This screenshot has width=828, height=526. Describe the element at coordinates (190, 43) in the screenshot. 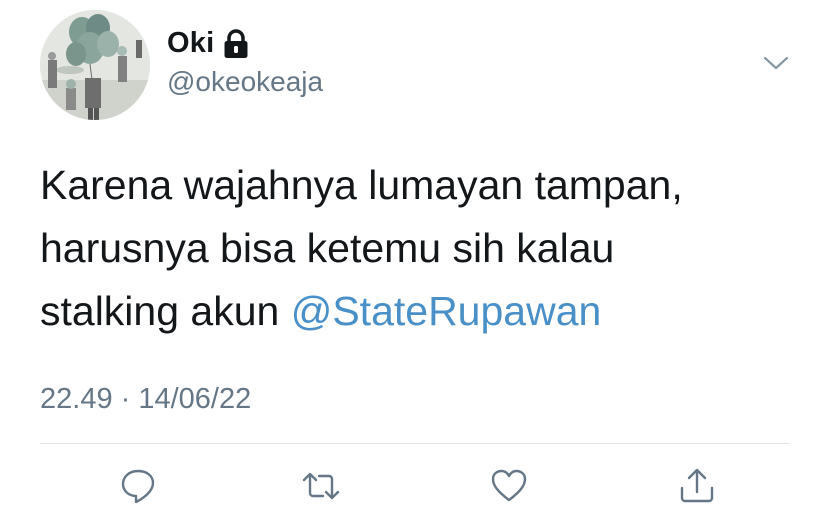

I see `display-name: Oki` at that location.